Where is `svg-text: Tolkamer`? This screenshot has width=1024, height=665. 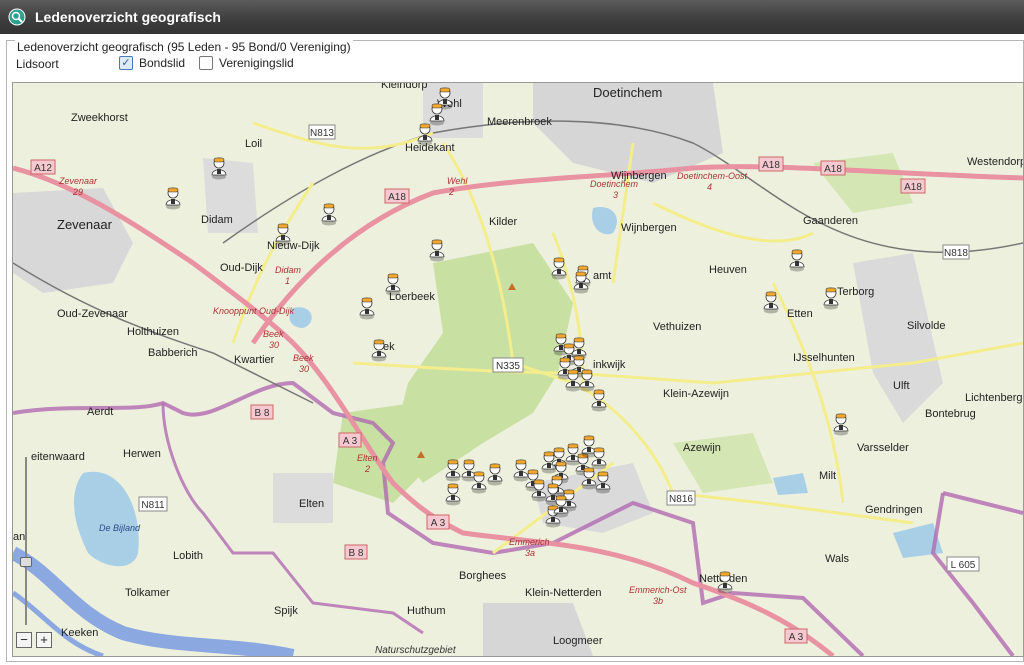 svg-text: Tolkamer is located at coordinates (147, 593).